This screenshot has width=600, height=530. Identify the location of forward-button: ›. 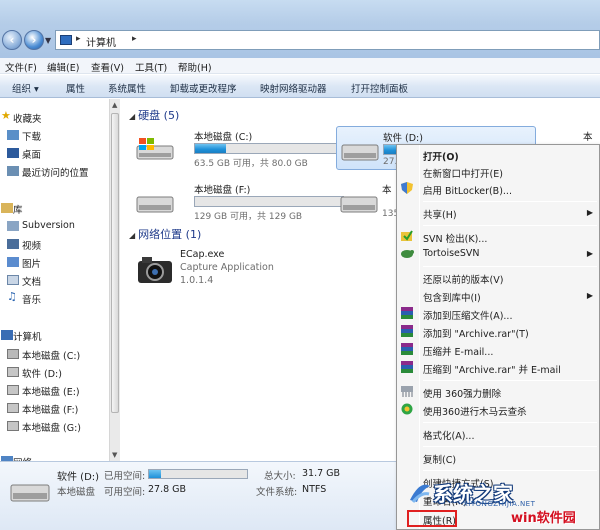
(34, 40).